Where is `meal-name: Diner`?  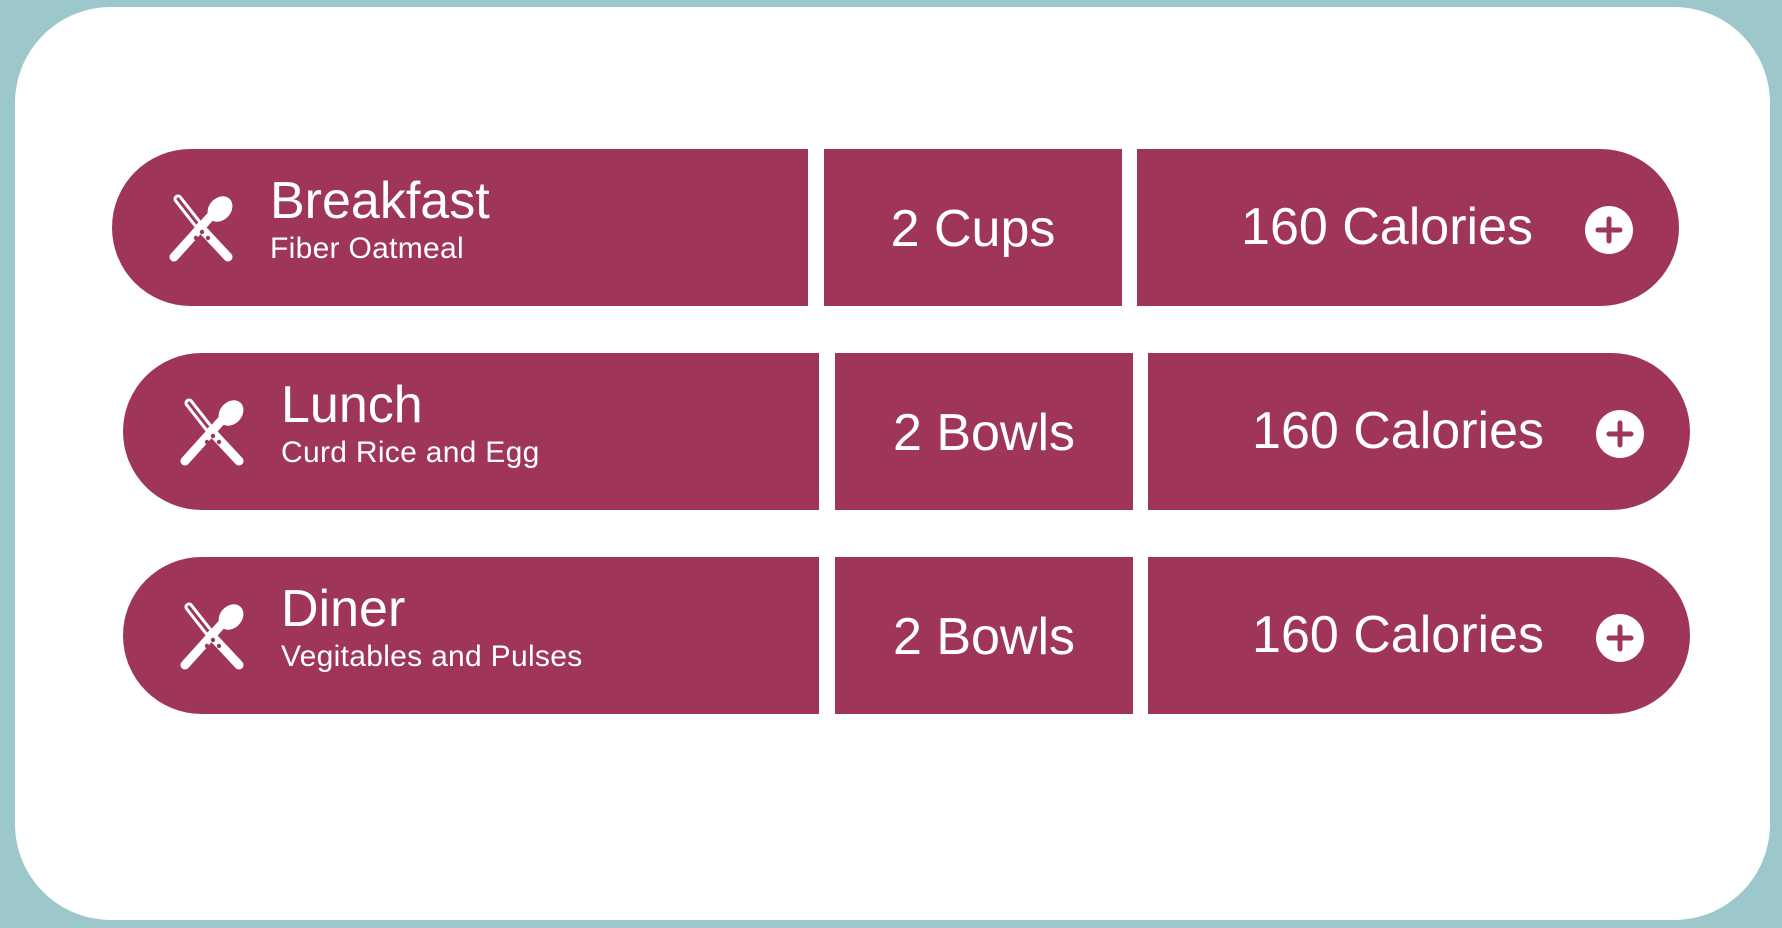 meal-name: Diner is located at coordinates (343, 609).